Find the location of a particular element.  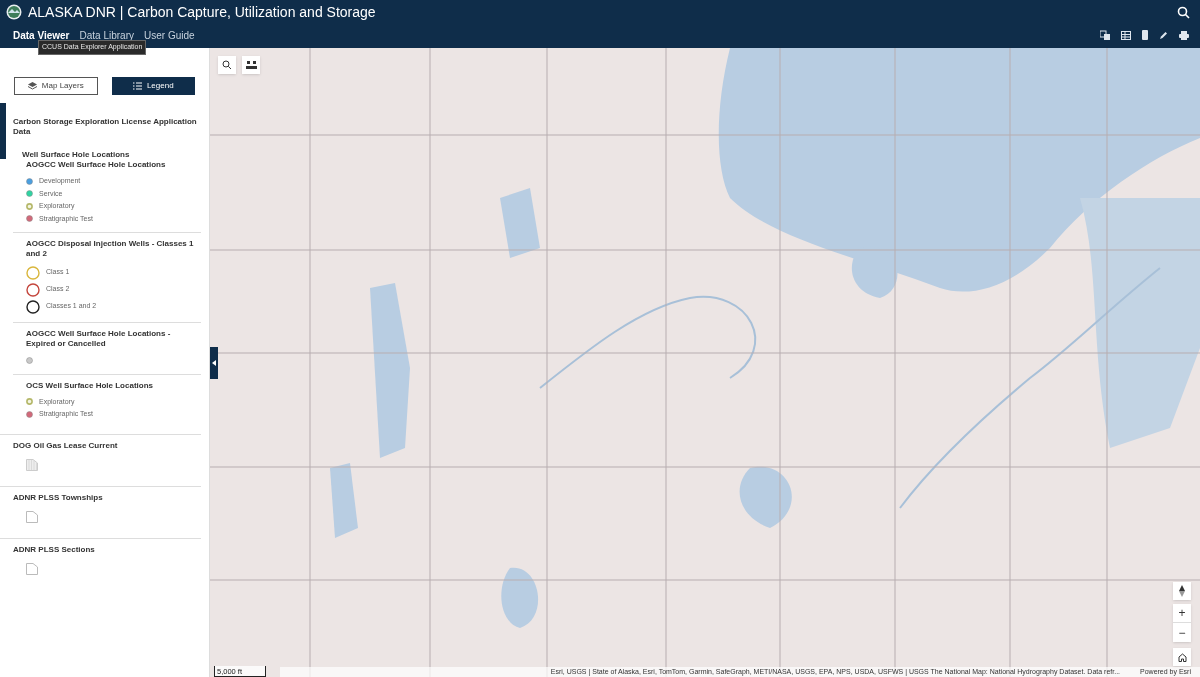

legend-heading: AOGCC Well Surface Hole Locations - Expired or Cancelled is located at coordinates (98, 339).